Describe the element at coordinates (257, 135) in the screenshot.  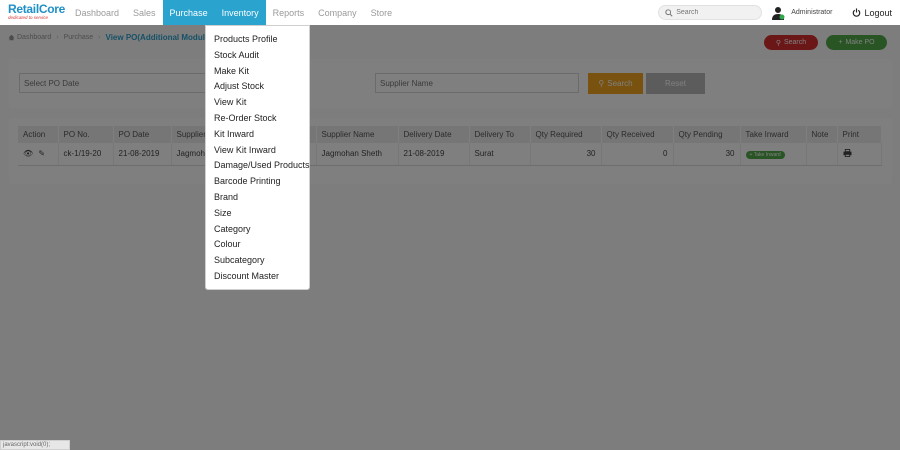
I see `menu-item-kit-inward: Kit Inward` at that location.